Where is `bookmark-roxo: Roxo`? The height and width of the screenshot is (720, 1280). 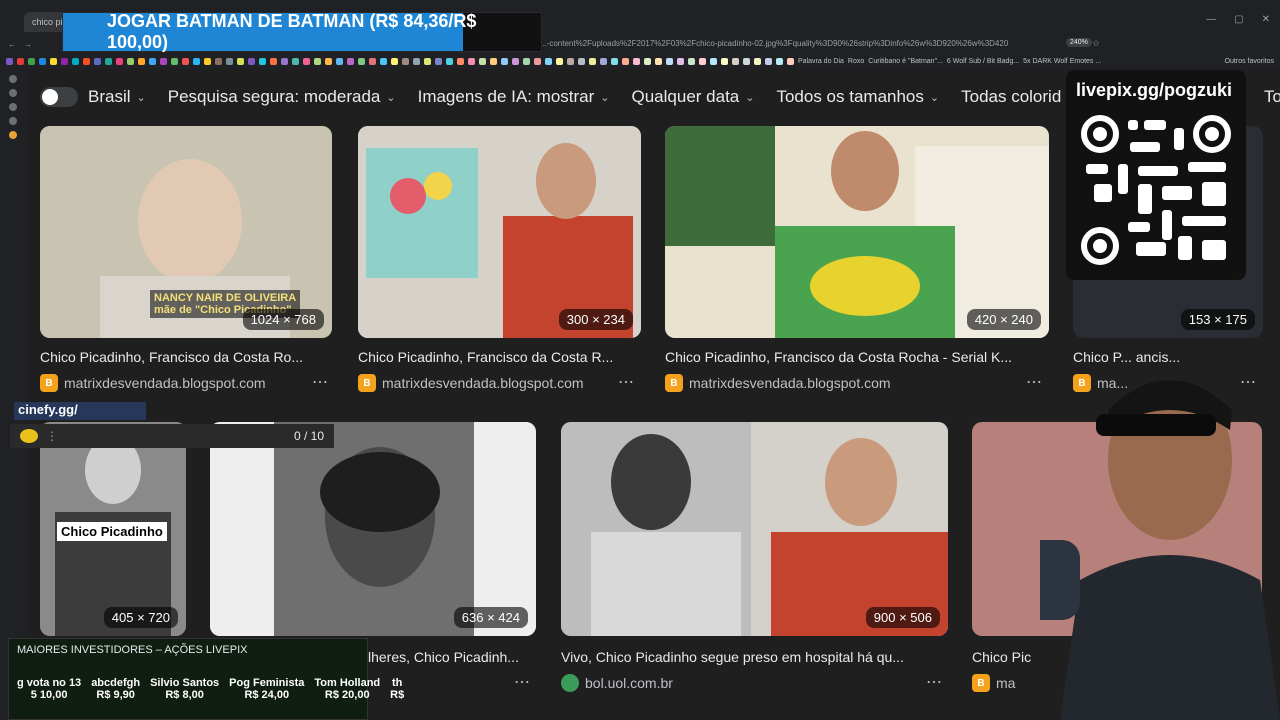
bookmark-roxo: Roxo is located at coordinates (856, 61).